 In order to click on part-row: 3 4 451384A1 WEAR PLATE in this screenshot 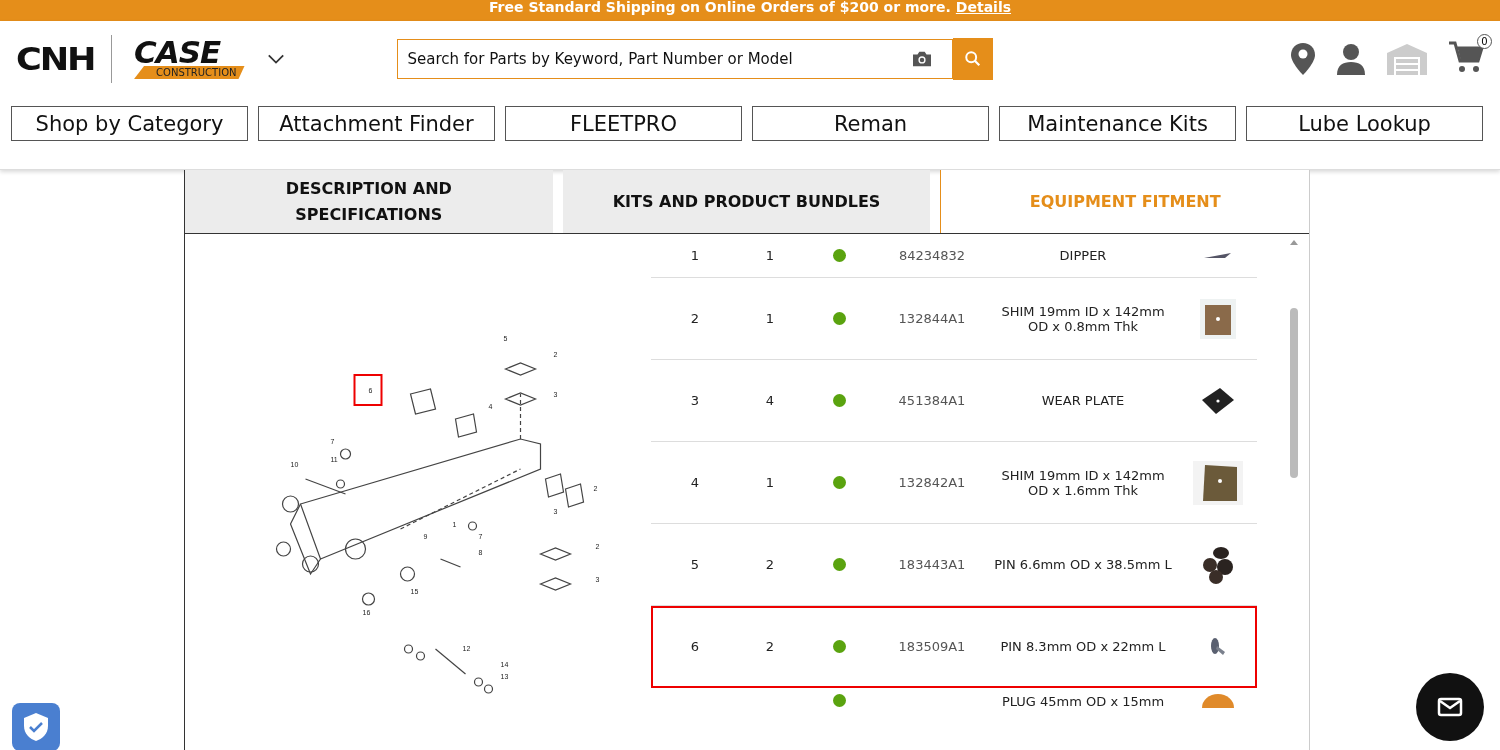, I will do `click(954, 401)`.